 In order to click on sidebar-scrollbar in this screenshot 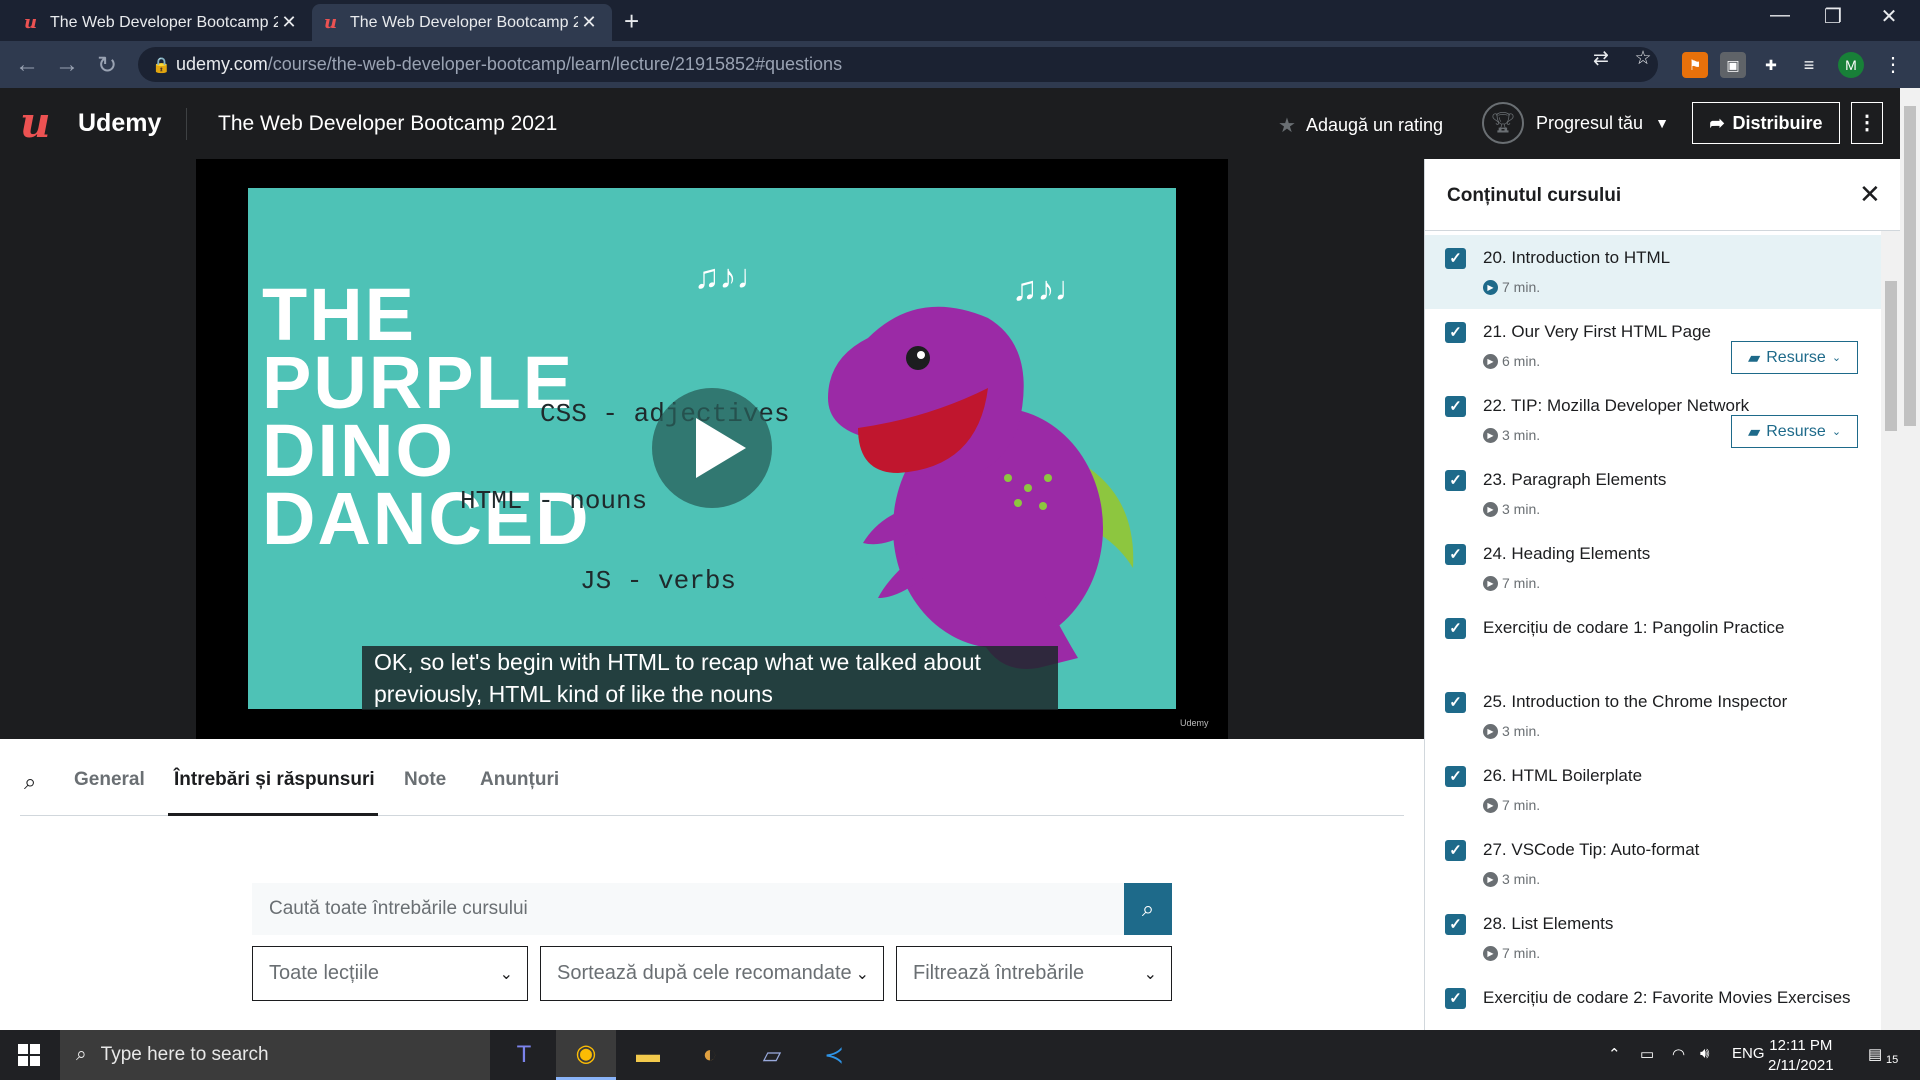, I will do `click(1890, 630)`.